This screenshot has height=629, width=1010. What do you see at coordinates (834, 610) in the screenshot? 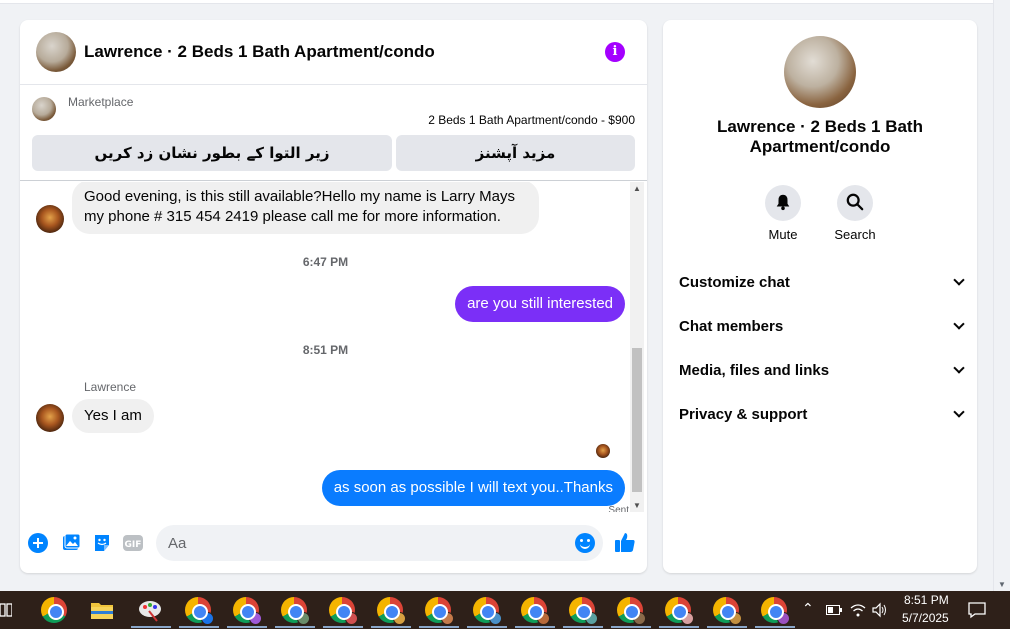
I see `battery-icon` at bounding box center [834, 610].